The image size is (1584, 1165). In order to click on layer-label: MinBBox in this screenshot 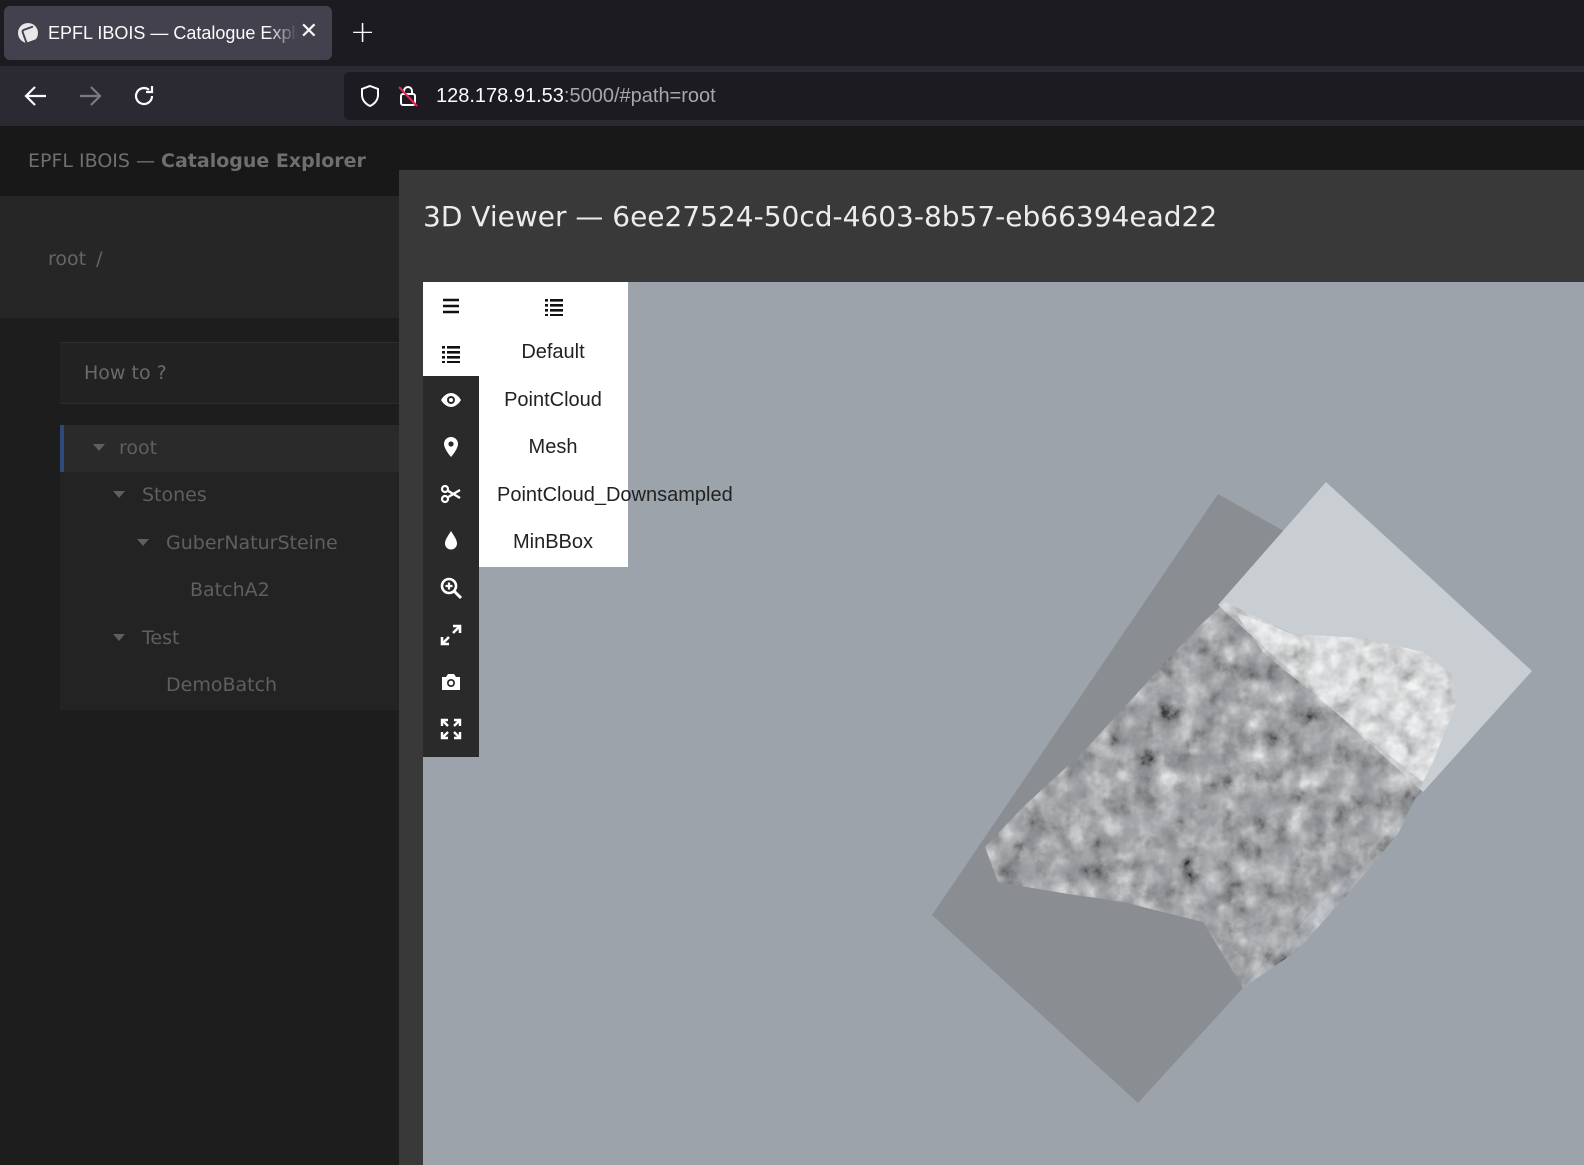, I will do `click(553, 542)`.